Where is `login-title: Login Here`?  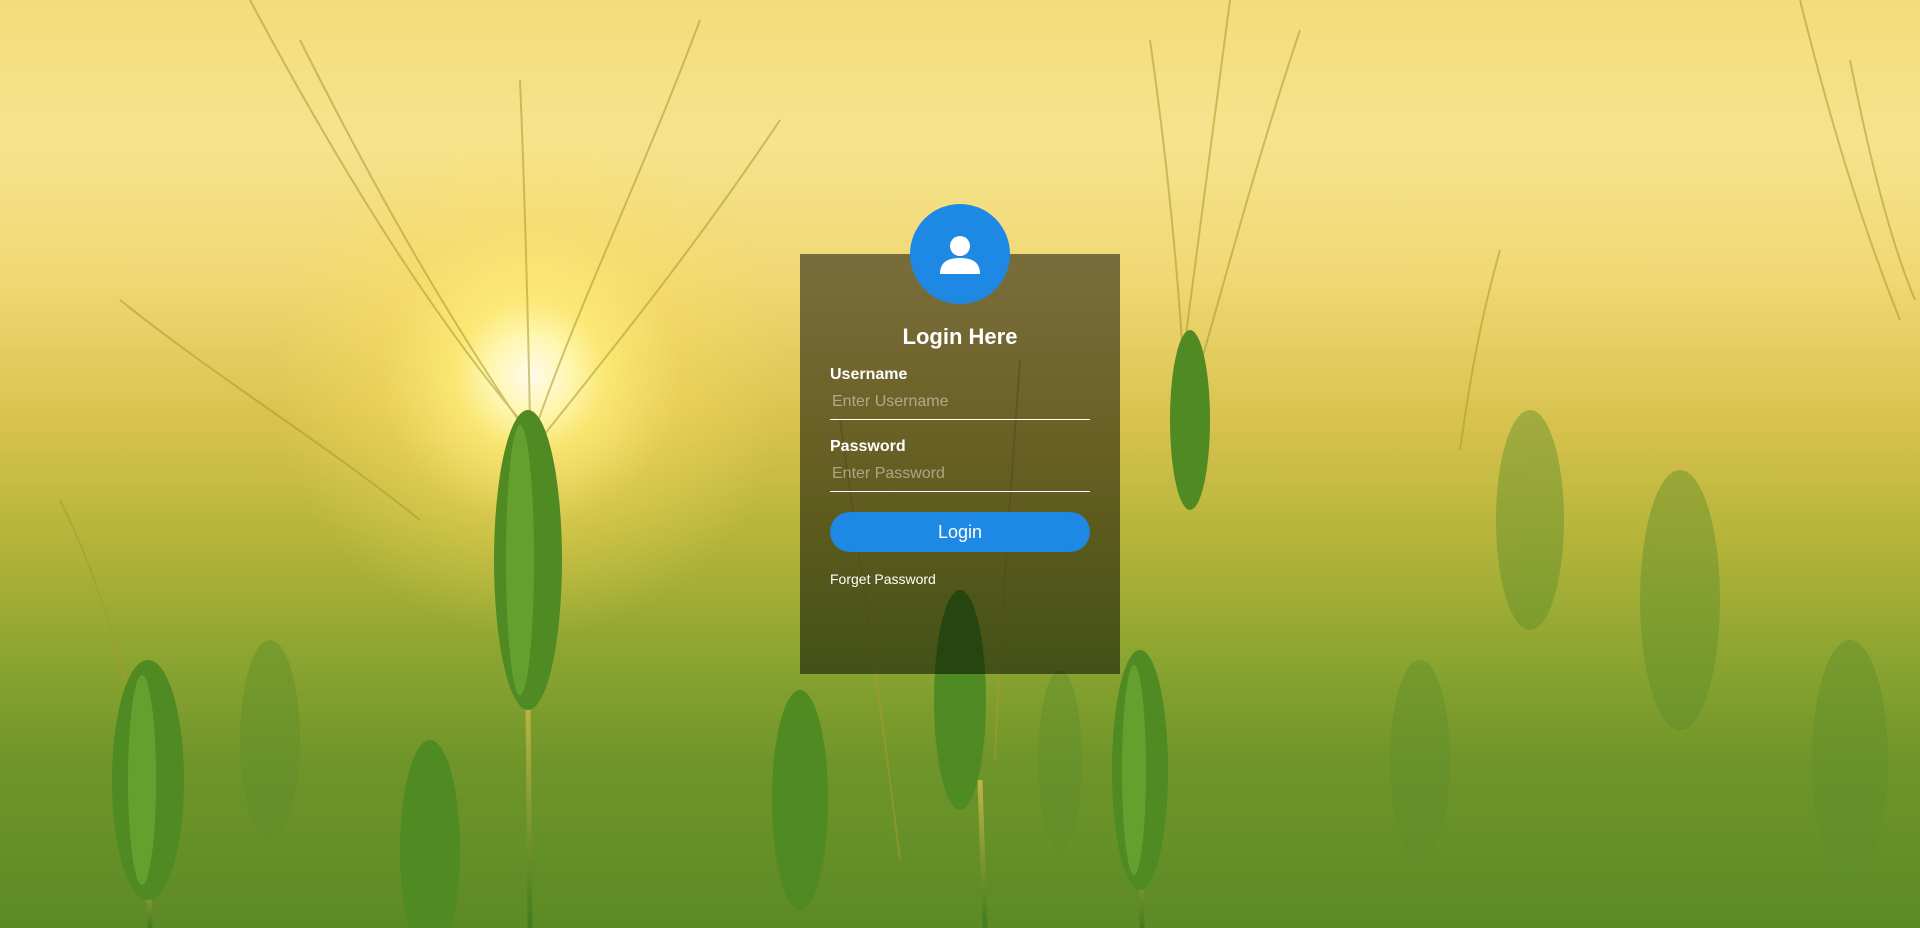
login-title: Login Here is located at coordinates (960, 336).